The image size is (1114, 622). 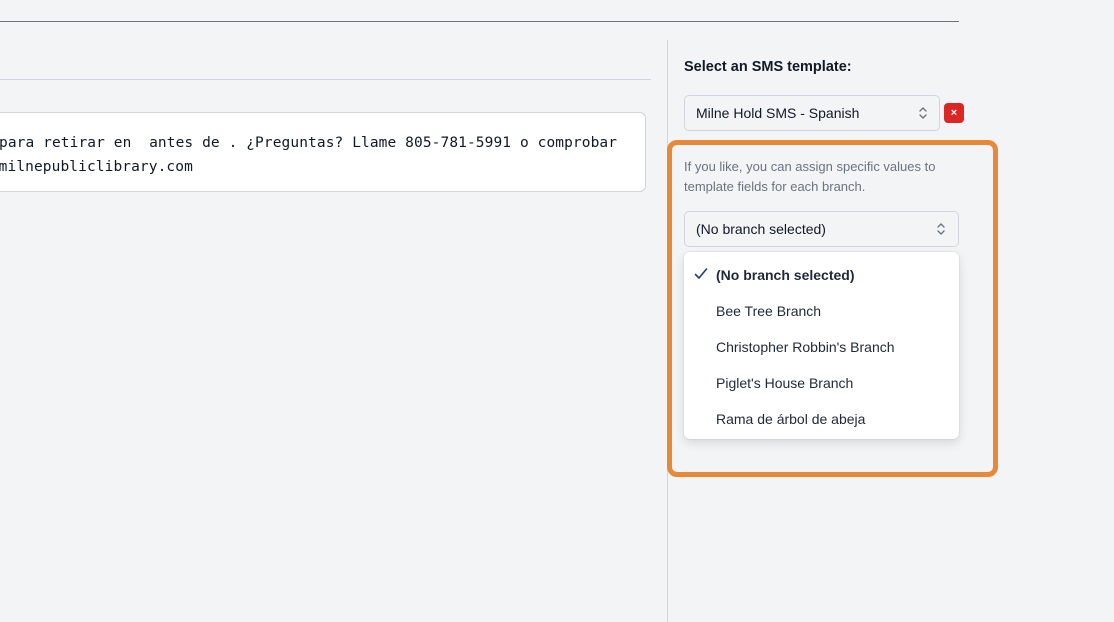 I want to click on branch-option-christopher-robbin: Christopher Robbin's Branch, so click(x=821, y=345).